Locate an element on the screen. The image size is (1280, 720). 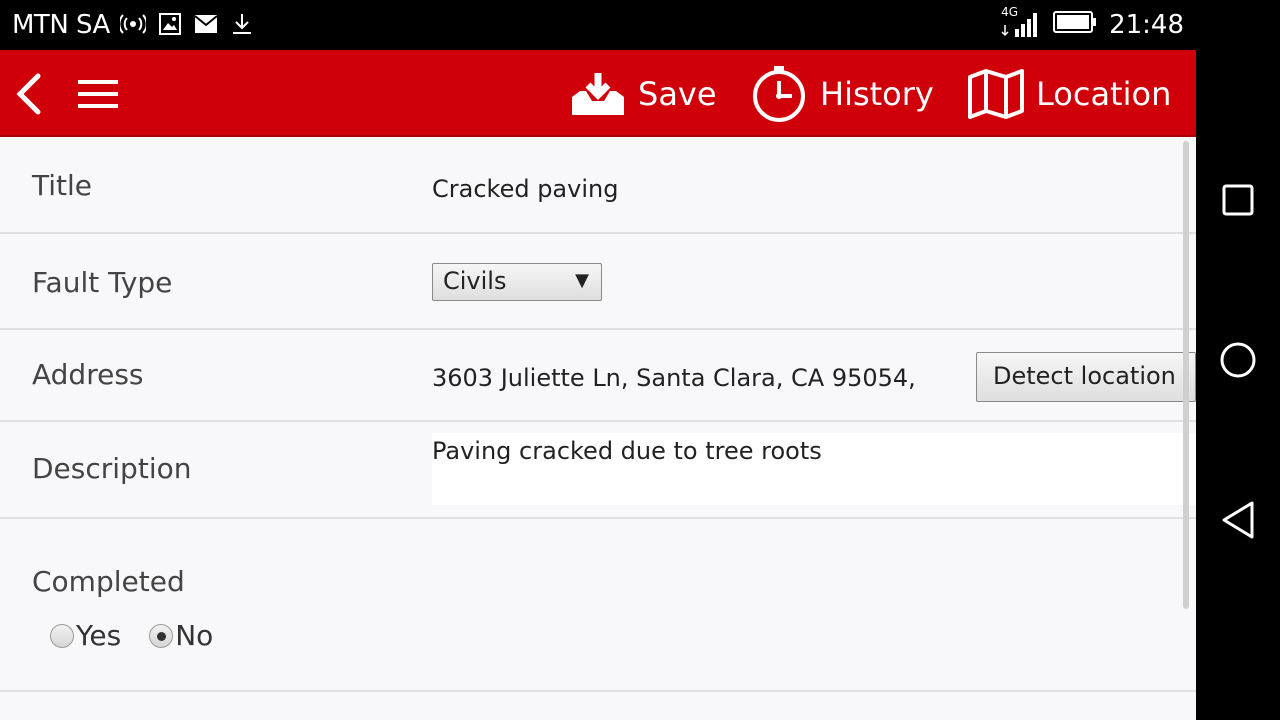
circle-icon is located at coordinates (1238, 360).